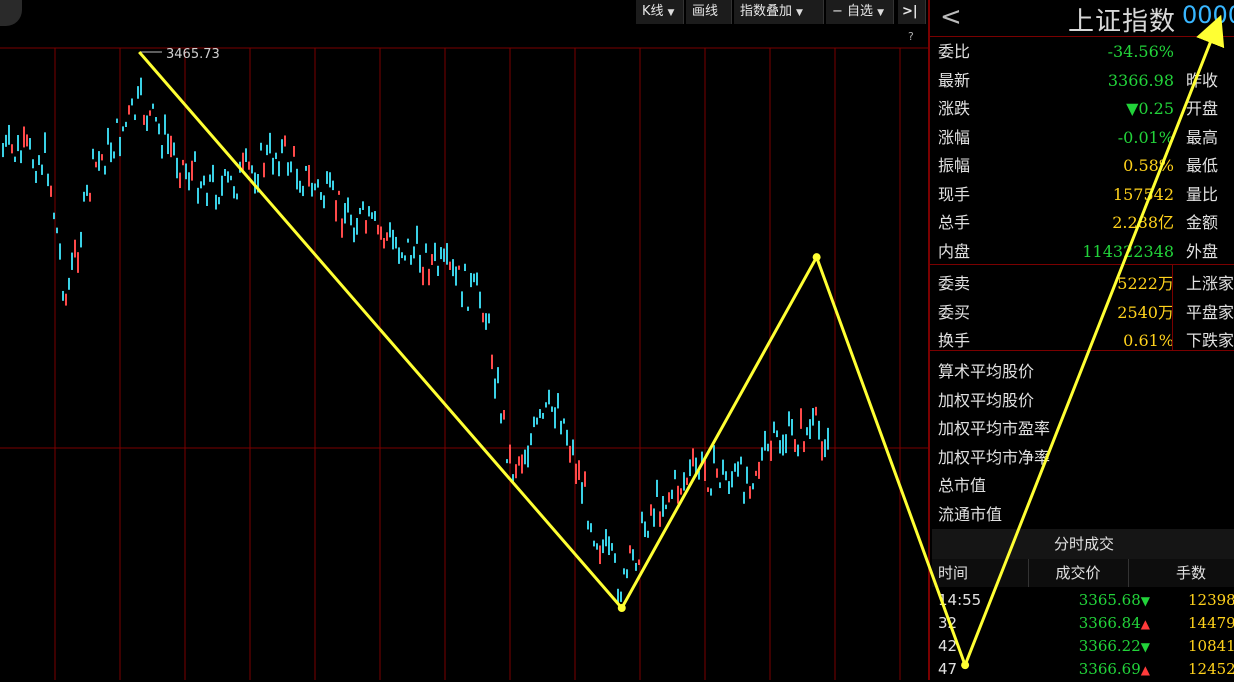  What do you see at coordinates (1082, 646) in the screenshot?
I see `tick-row: 42 3366.22▼ 10841` at bounding box center [1082, 646].